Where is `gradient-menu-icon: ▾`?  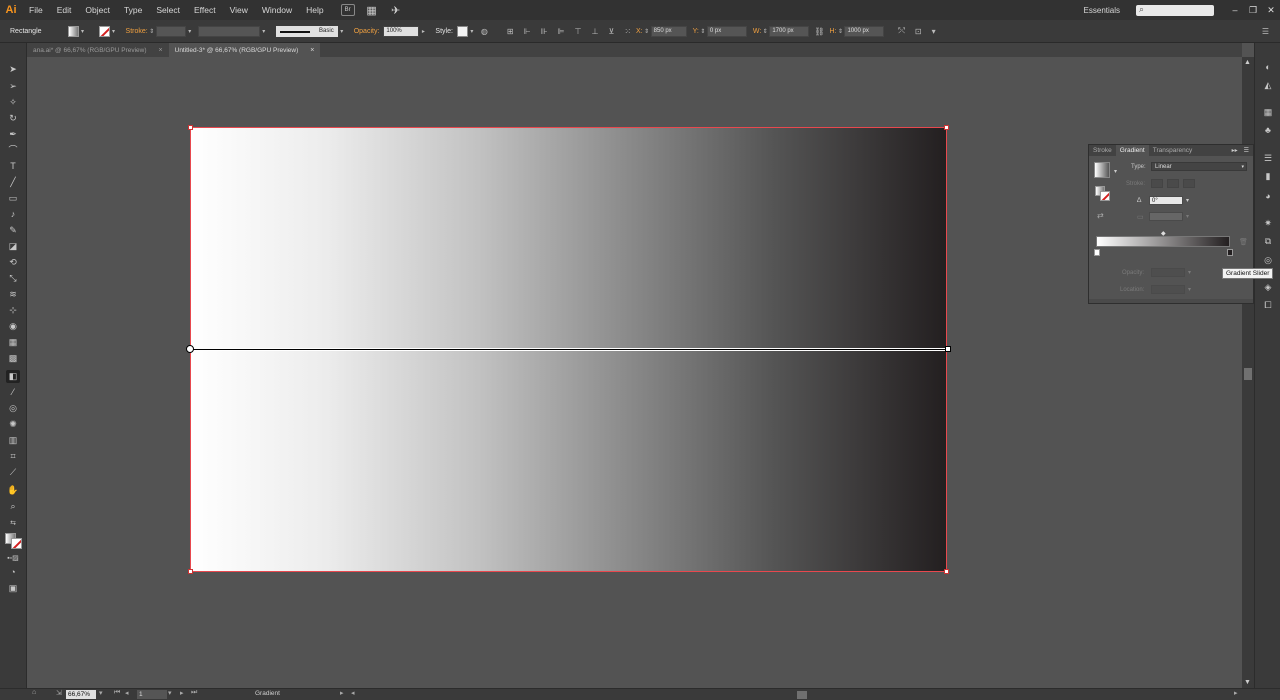 gradient-menu-icon: ▾ is located at coordinates (1115, 171).